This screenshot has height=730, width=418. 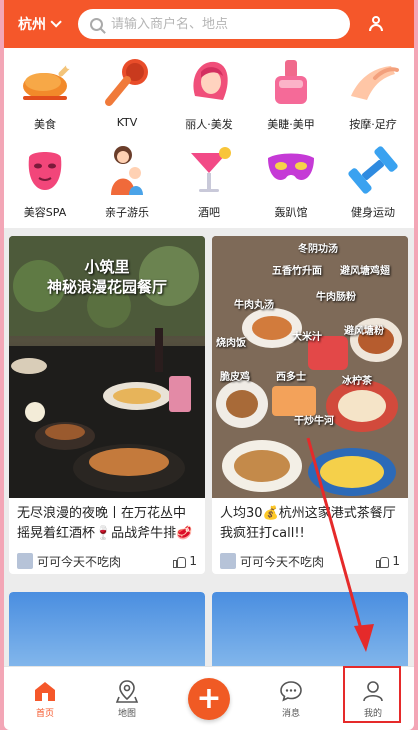 I want to click on category-label: 美睫·美甲, so click(x=291, y=124).